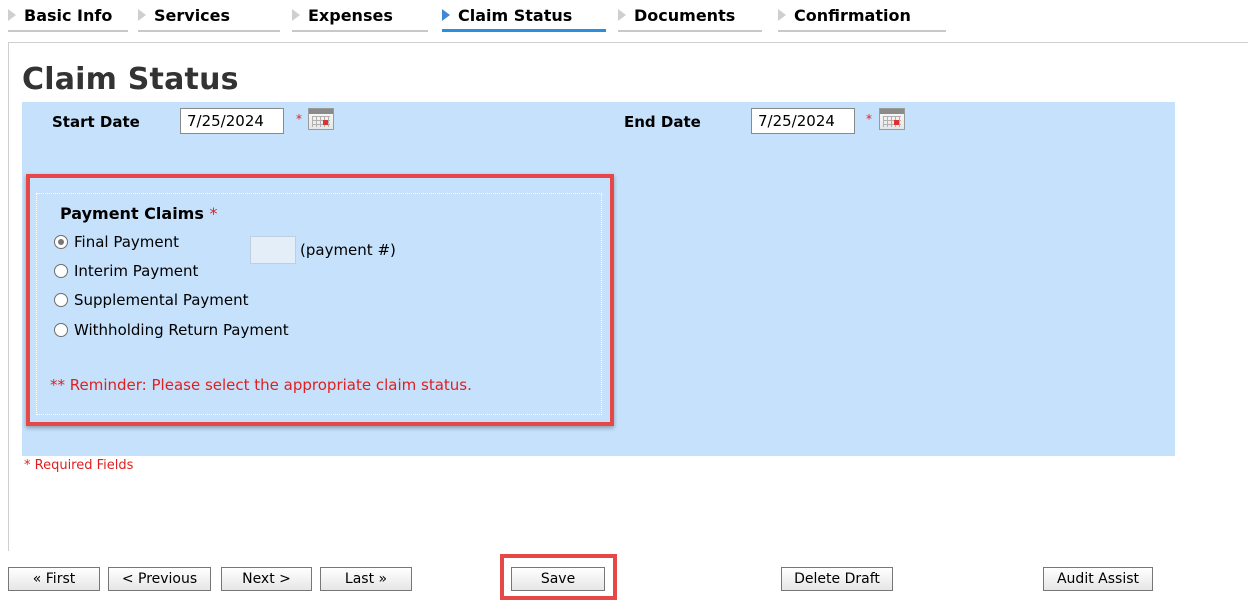  Describe the element at coordinates (232, 121) in the screenshot. I see `start-date-input` at that location.